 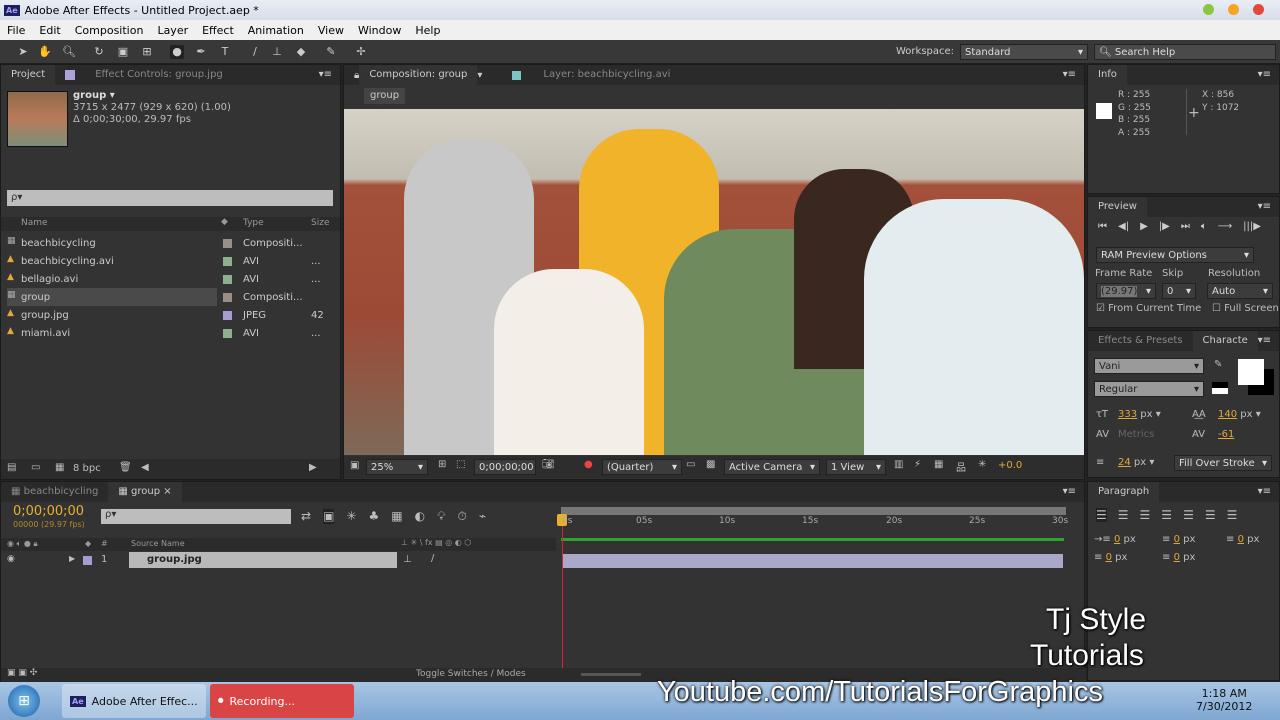 What do you see at coordinates (482, 516) in the screenshot?
I see `graph-editor-icon: ⌁` at bounding box center [482, 516].